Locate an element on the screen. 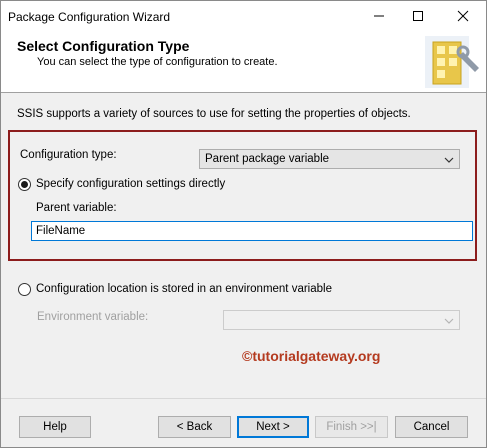 The image size is (487, 448). config-type-label: Configuration type: is located at coordinates (68, 155).